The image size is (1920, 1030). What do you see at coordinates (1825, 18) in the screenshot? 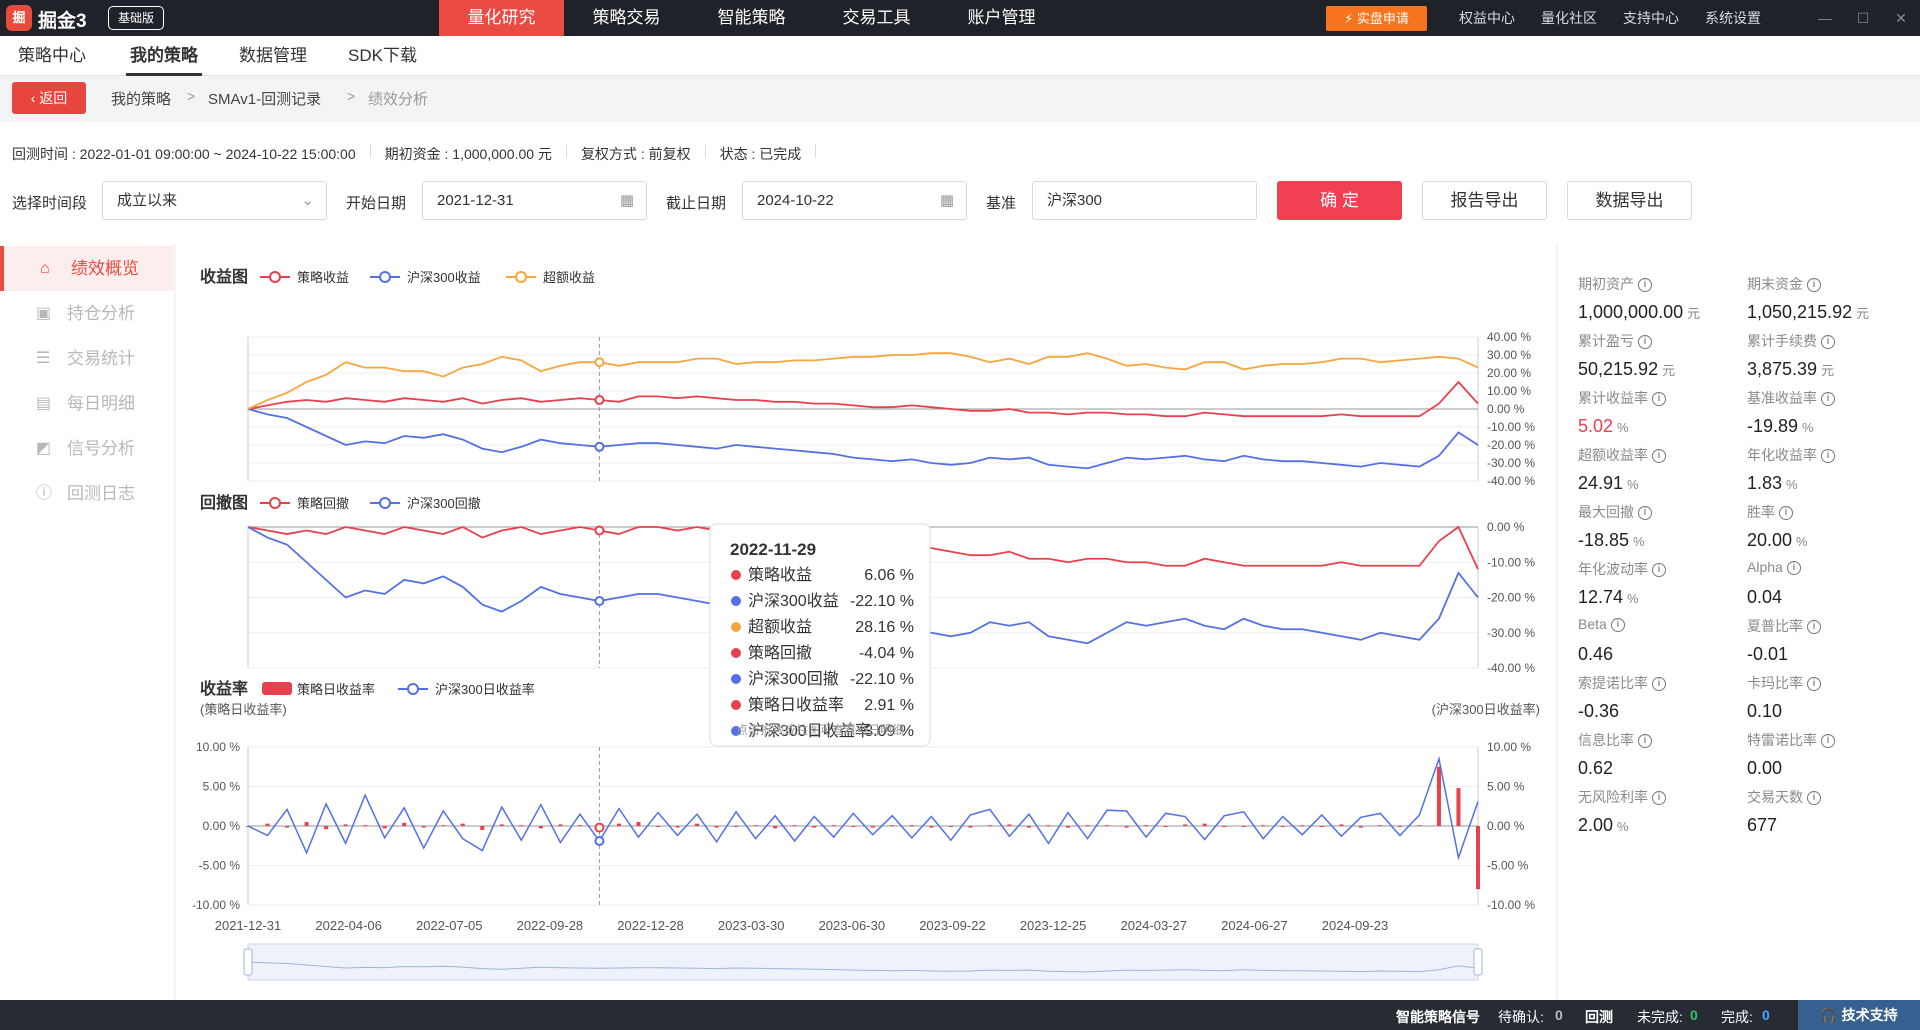
I see `minimize-icon: —` at bounding box center [1825, 18].